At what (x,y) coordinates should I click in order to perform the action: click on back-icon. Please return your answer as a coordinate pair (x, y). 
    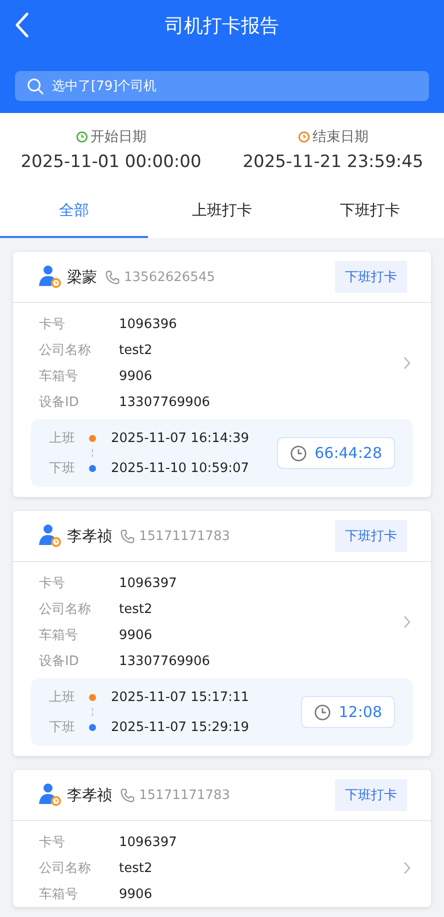
    Looking at the image, I should click on (22, 25).